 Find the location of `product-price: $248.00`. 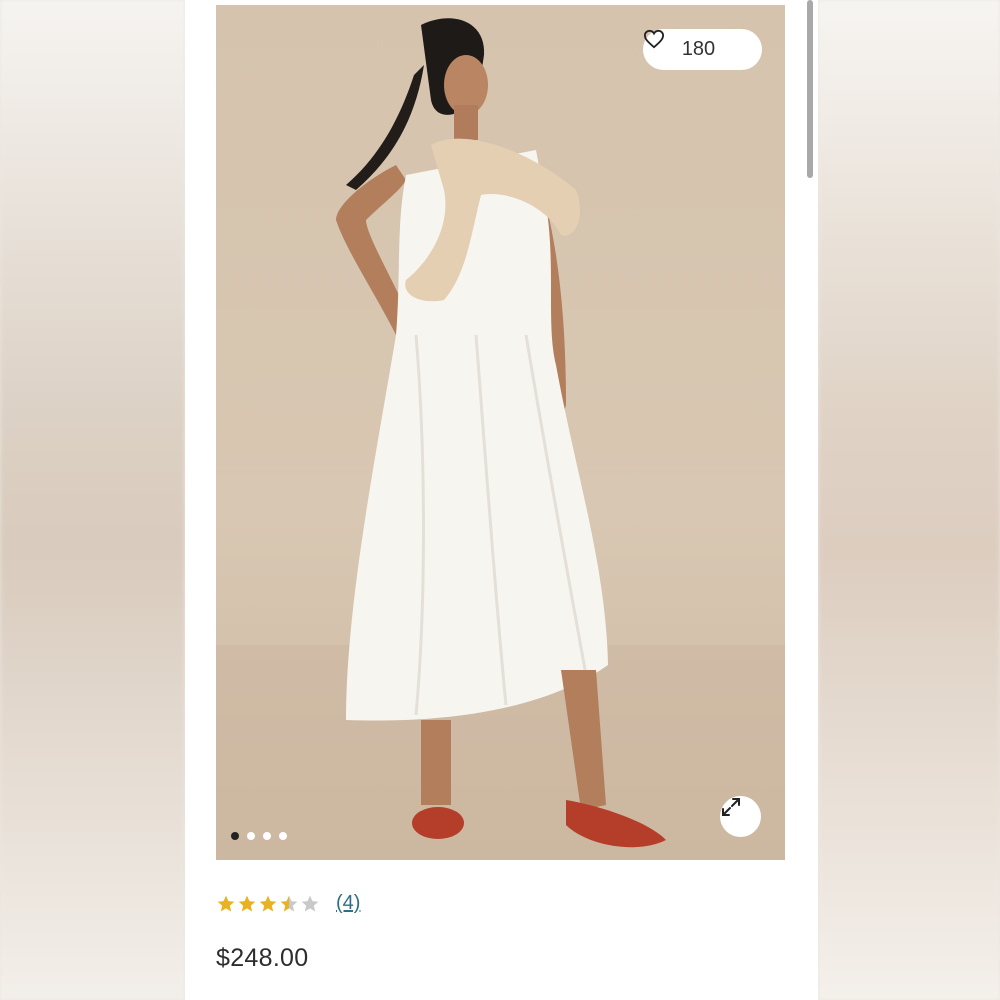

product-price: $248.00 is located at coordinates (262, 958).